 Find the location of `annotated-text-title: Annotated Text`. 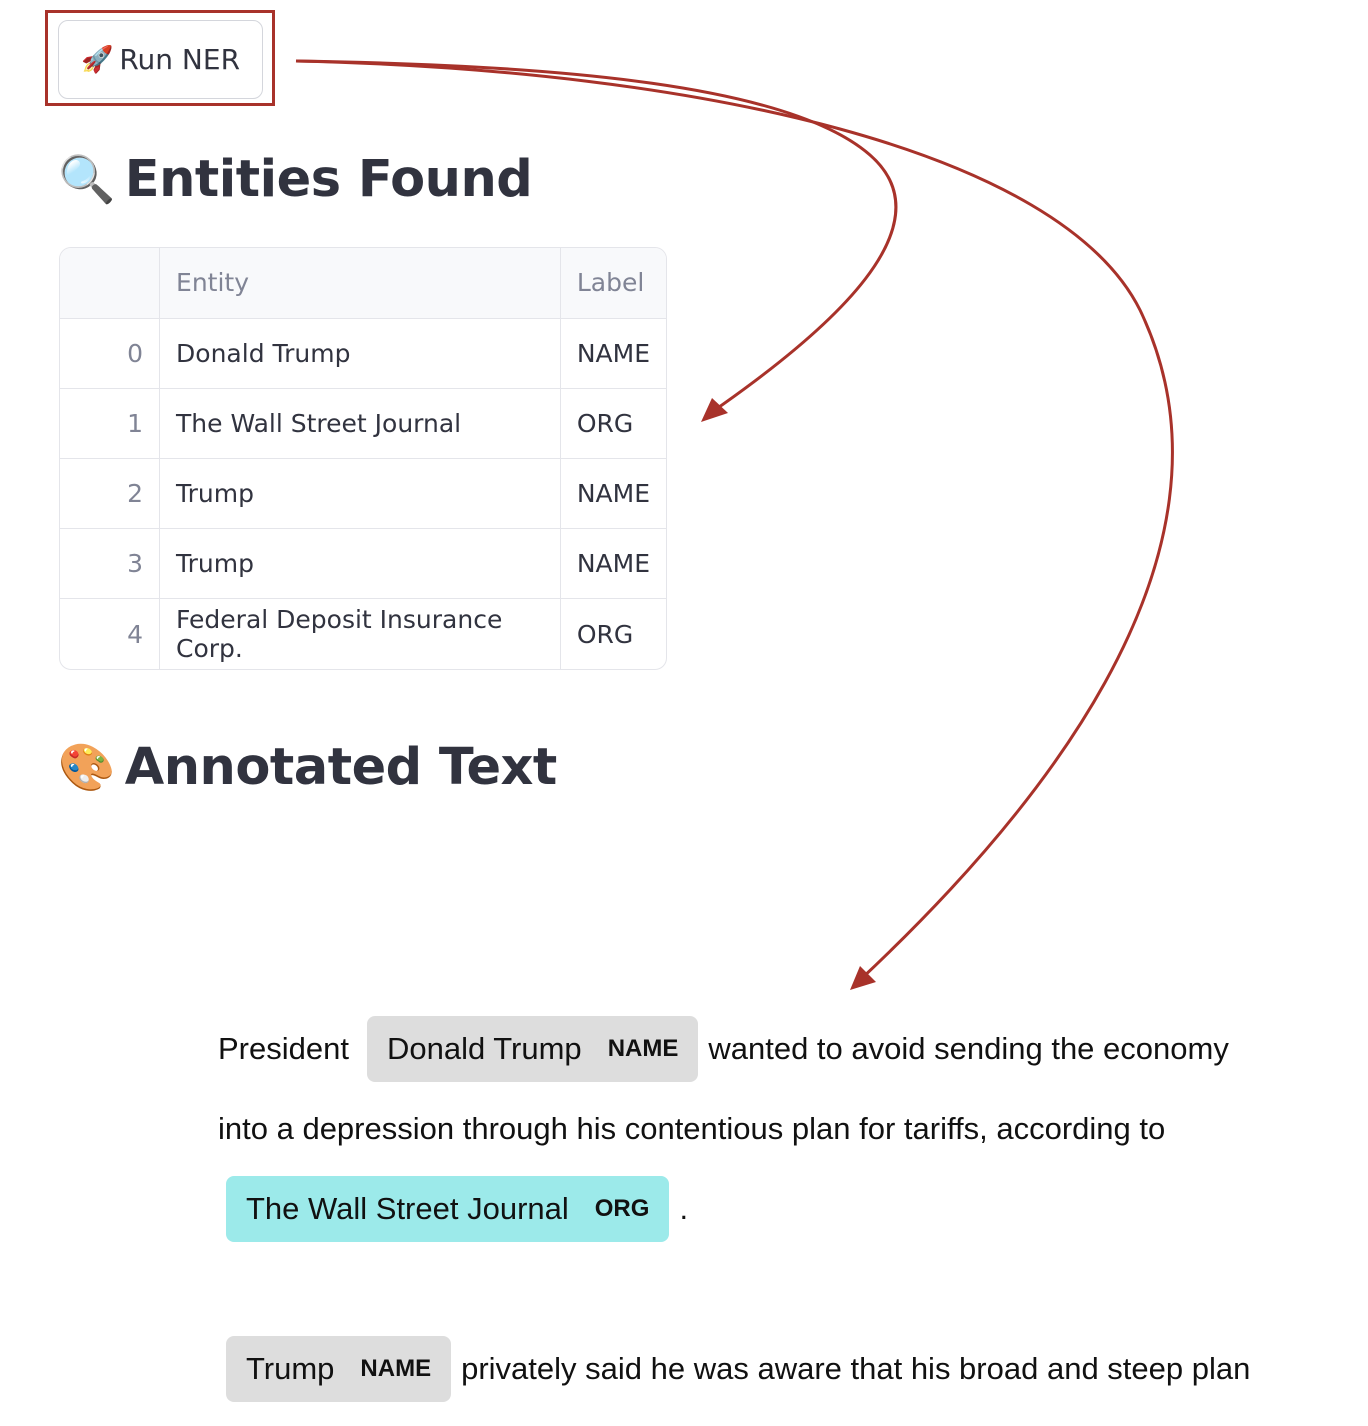

annotated-text-title: Annotated Text is located at coordinates (341, 767).